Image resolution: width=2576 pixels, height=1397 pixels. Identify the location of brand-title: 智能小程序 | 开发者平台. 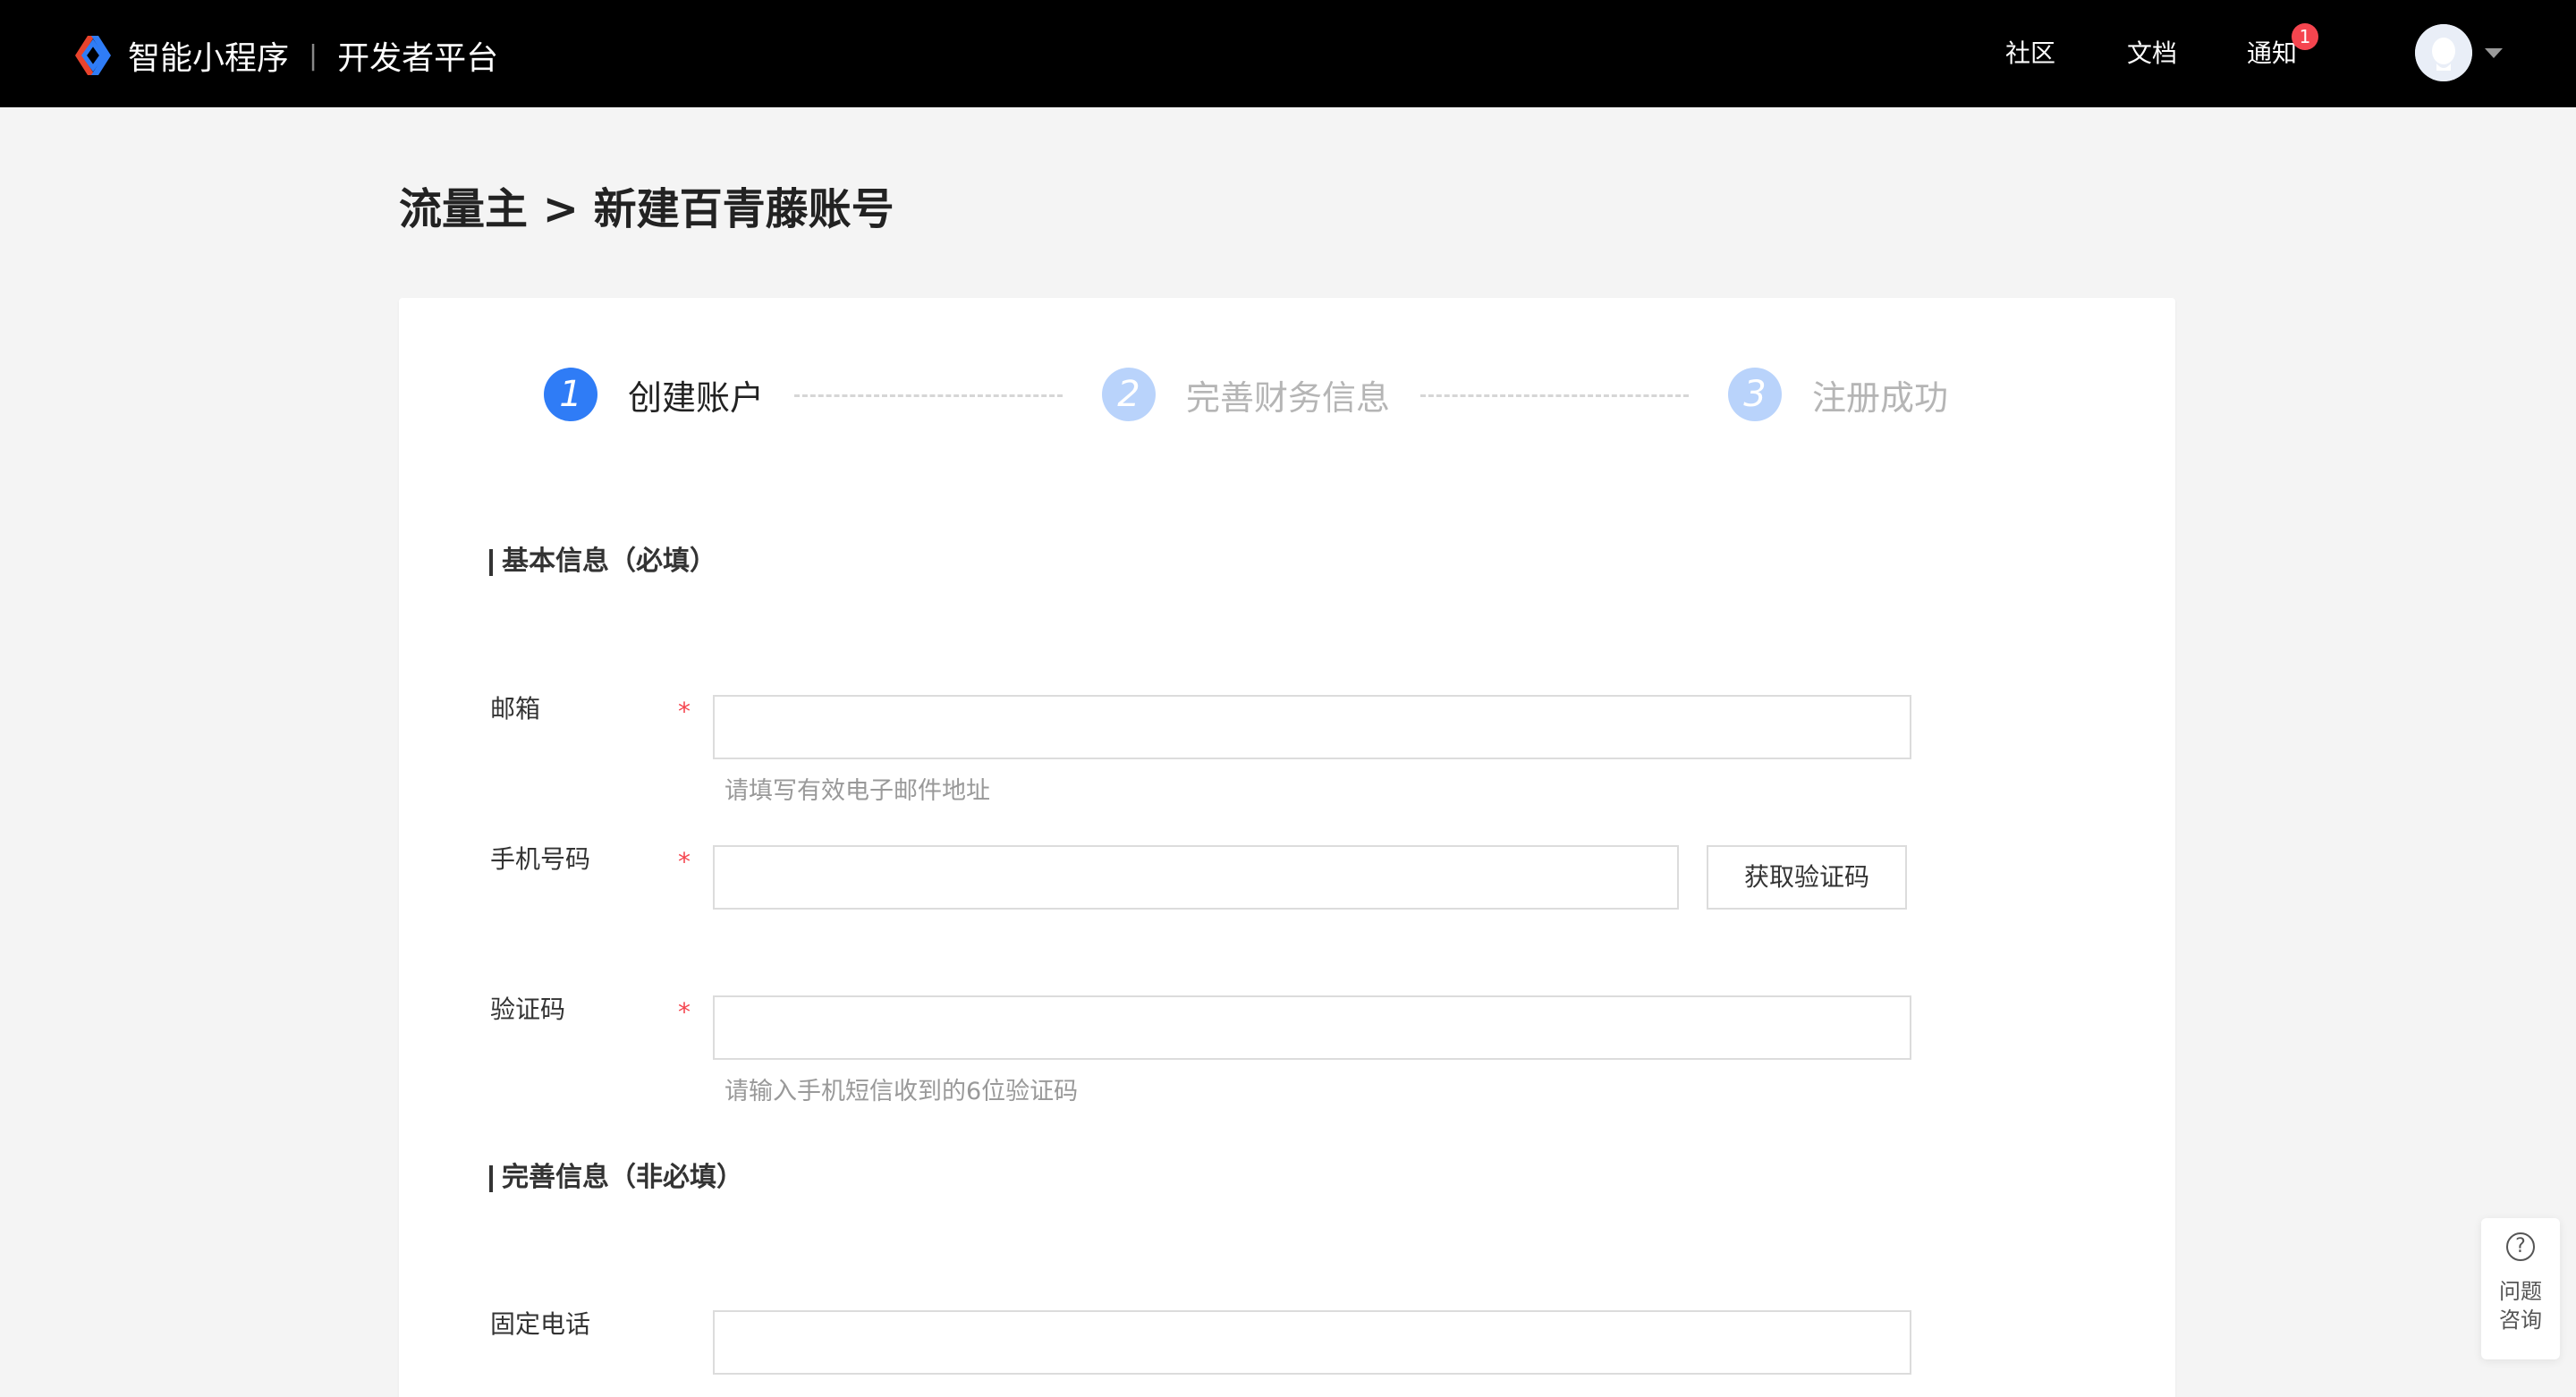
(313, 56).